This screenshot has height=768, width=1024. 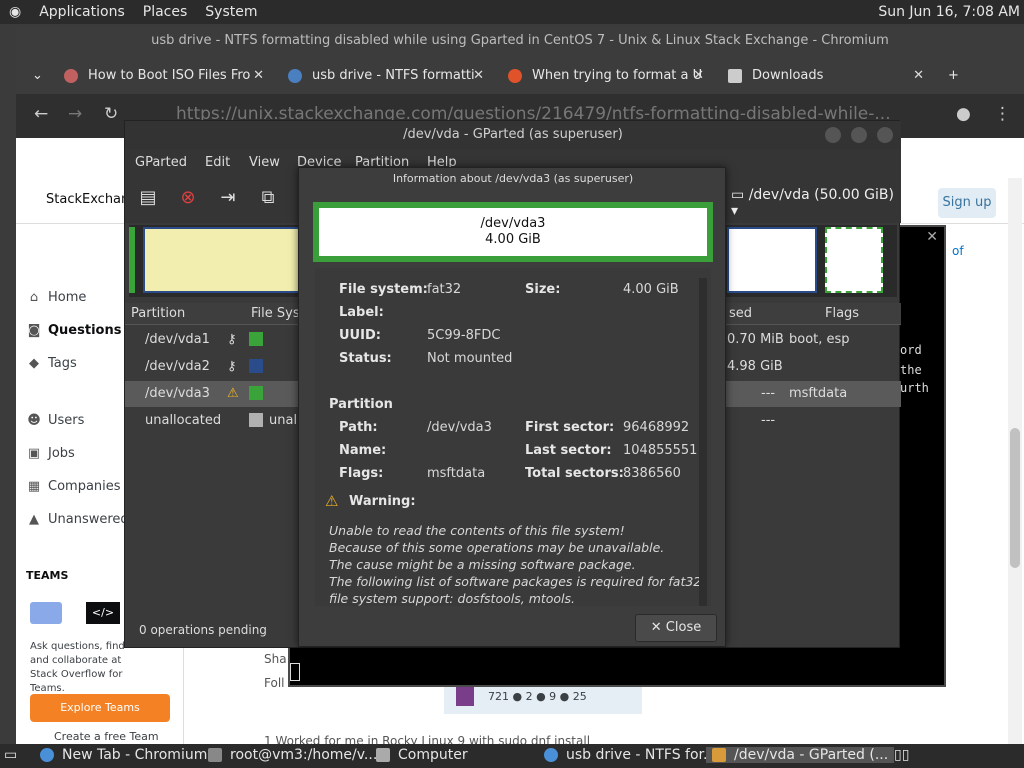 I want to click on menu-edit: Edit, so click(x=217, y=162).